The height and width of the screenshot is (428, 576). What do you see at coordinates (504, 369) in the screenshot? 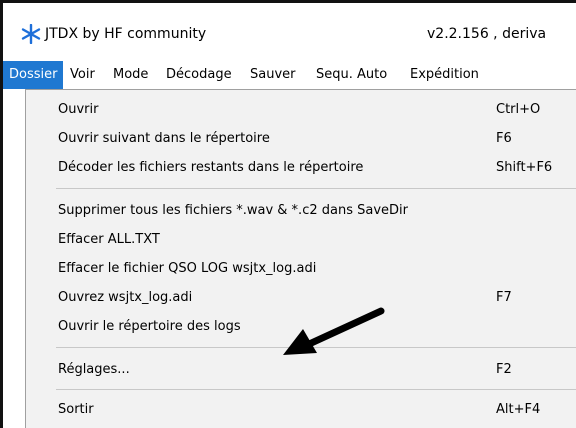
I see `menu-item-shortcut: F2` at bounding box center [504, 369].